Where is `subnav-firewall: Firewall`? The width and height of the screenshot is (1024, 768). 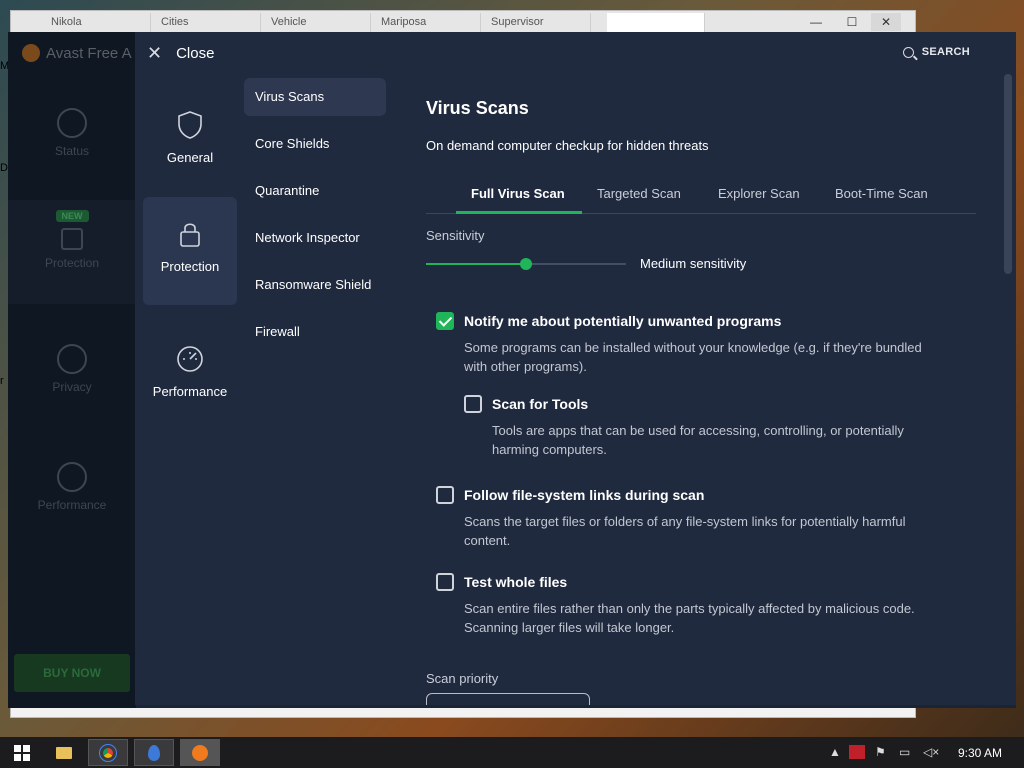
subnav-firewall: Firewall is located at coordinates (315, 332).